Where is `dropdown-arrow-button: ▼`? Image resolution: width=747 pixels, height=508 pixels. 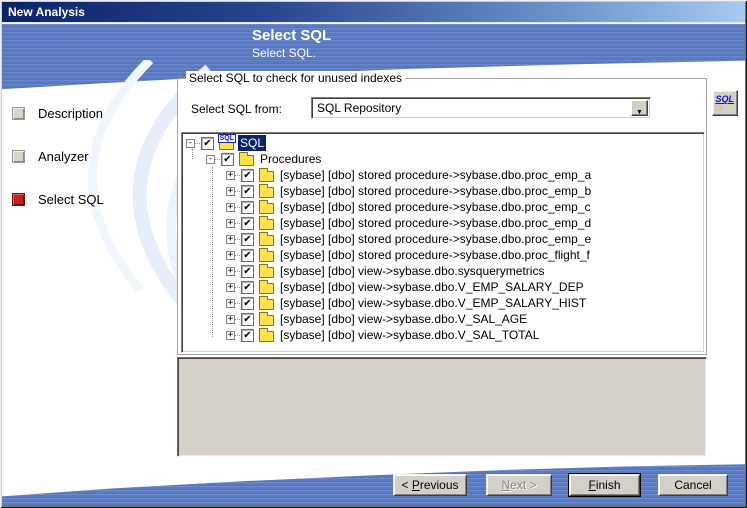
dropdown-arrow-button: ▼ is located at coordinates (639, 108).